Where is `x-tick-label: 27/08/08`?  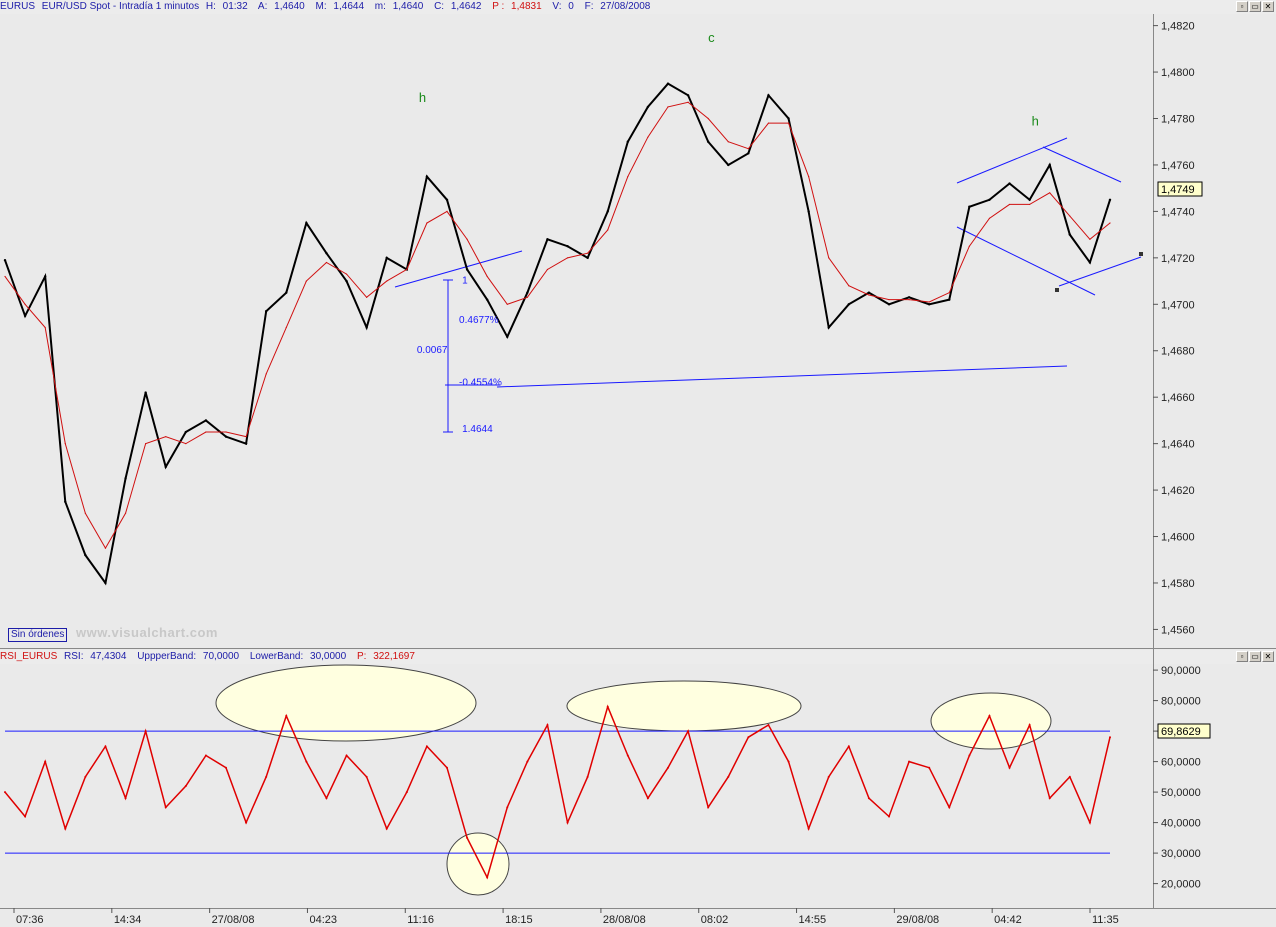 x-tick-label: 27/08/08 is located at coordinates (233, 920).